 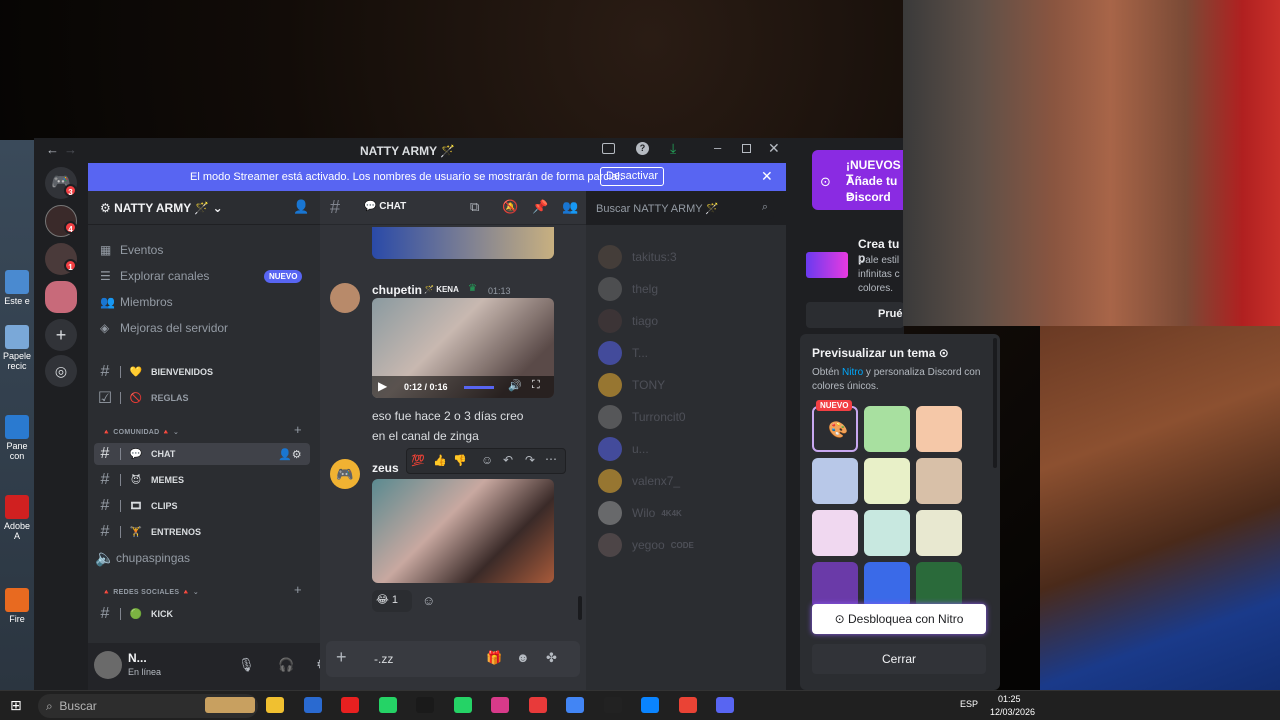 I want to click on pin-icon: 📌, so click(x=540, y=207).